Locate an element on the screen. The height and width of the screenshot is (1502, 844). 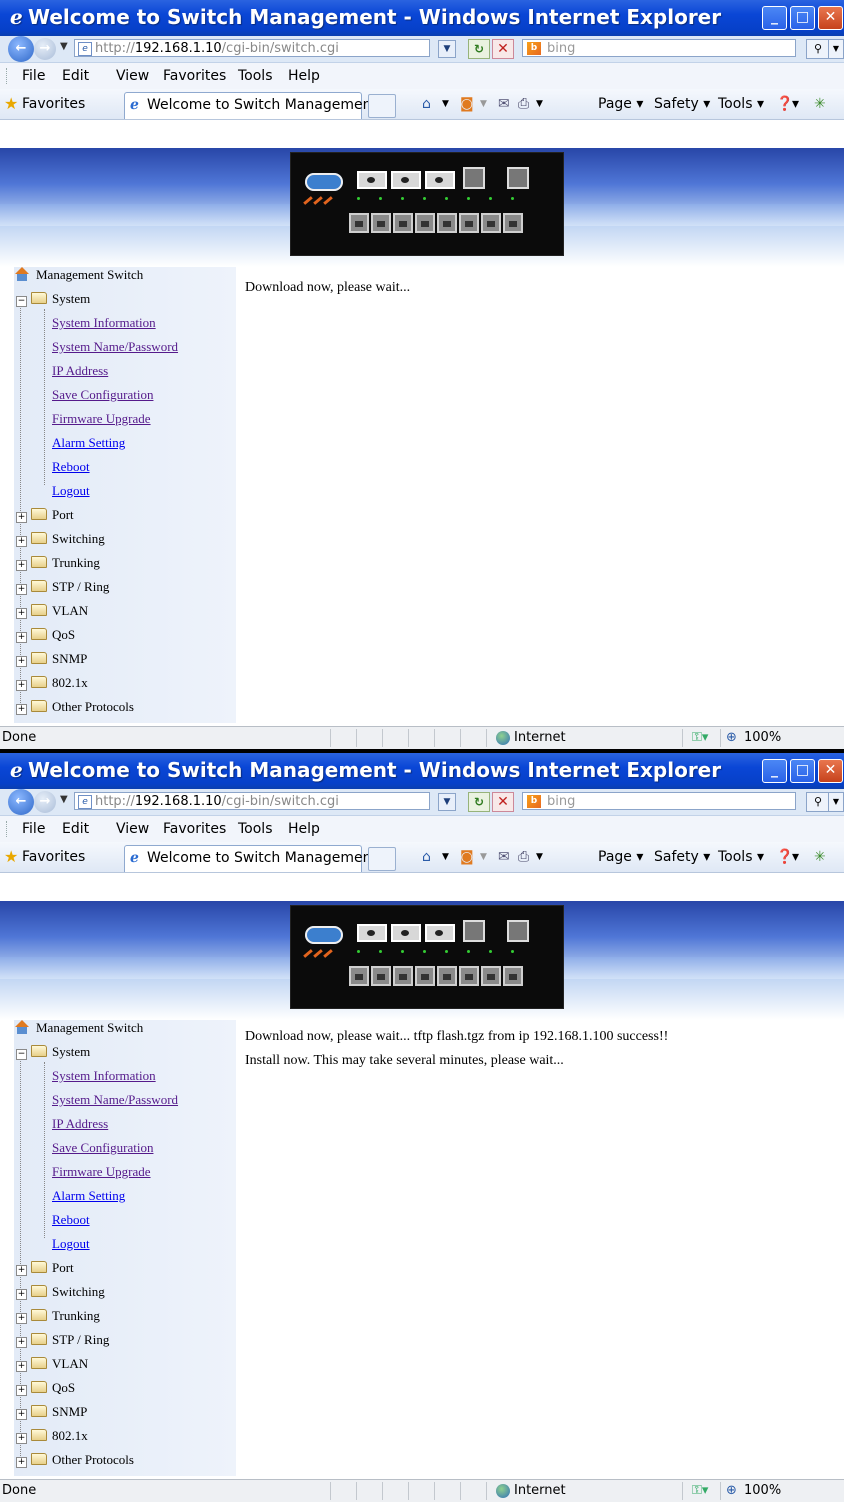
feeds-icon: ◙ is located at coordinates (467, 857).